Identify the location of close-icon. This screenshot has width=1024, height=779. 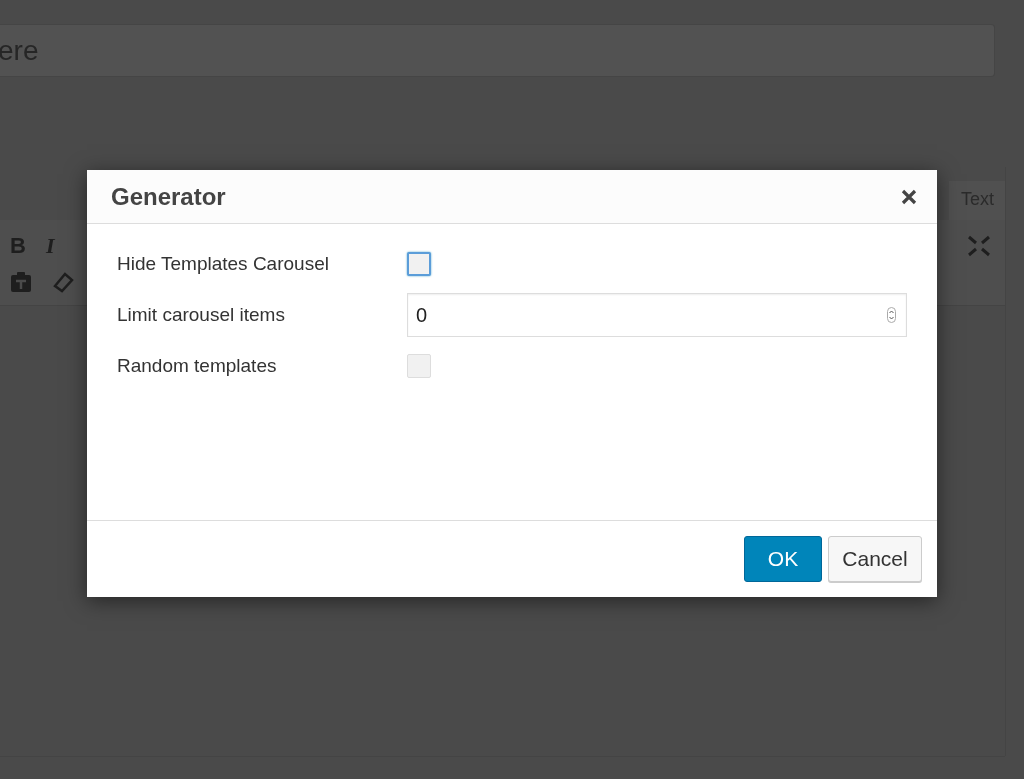
(909, 196).